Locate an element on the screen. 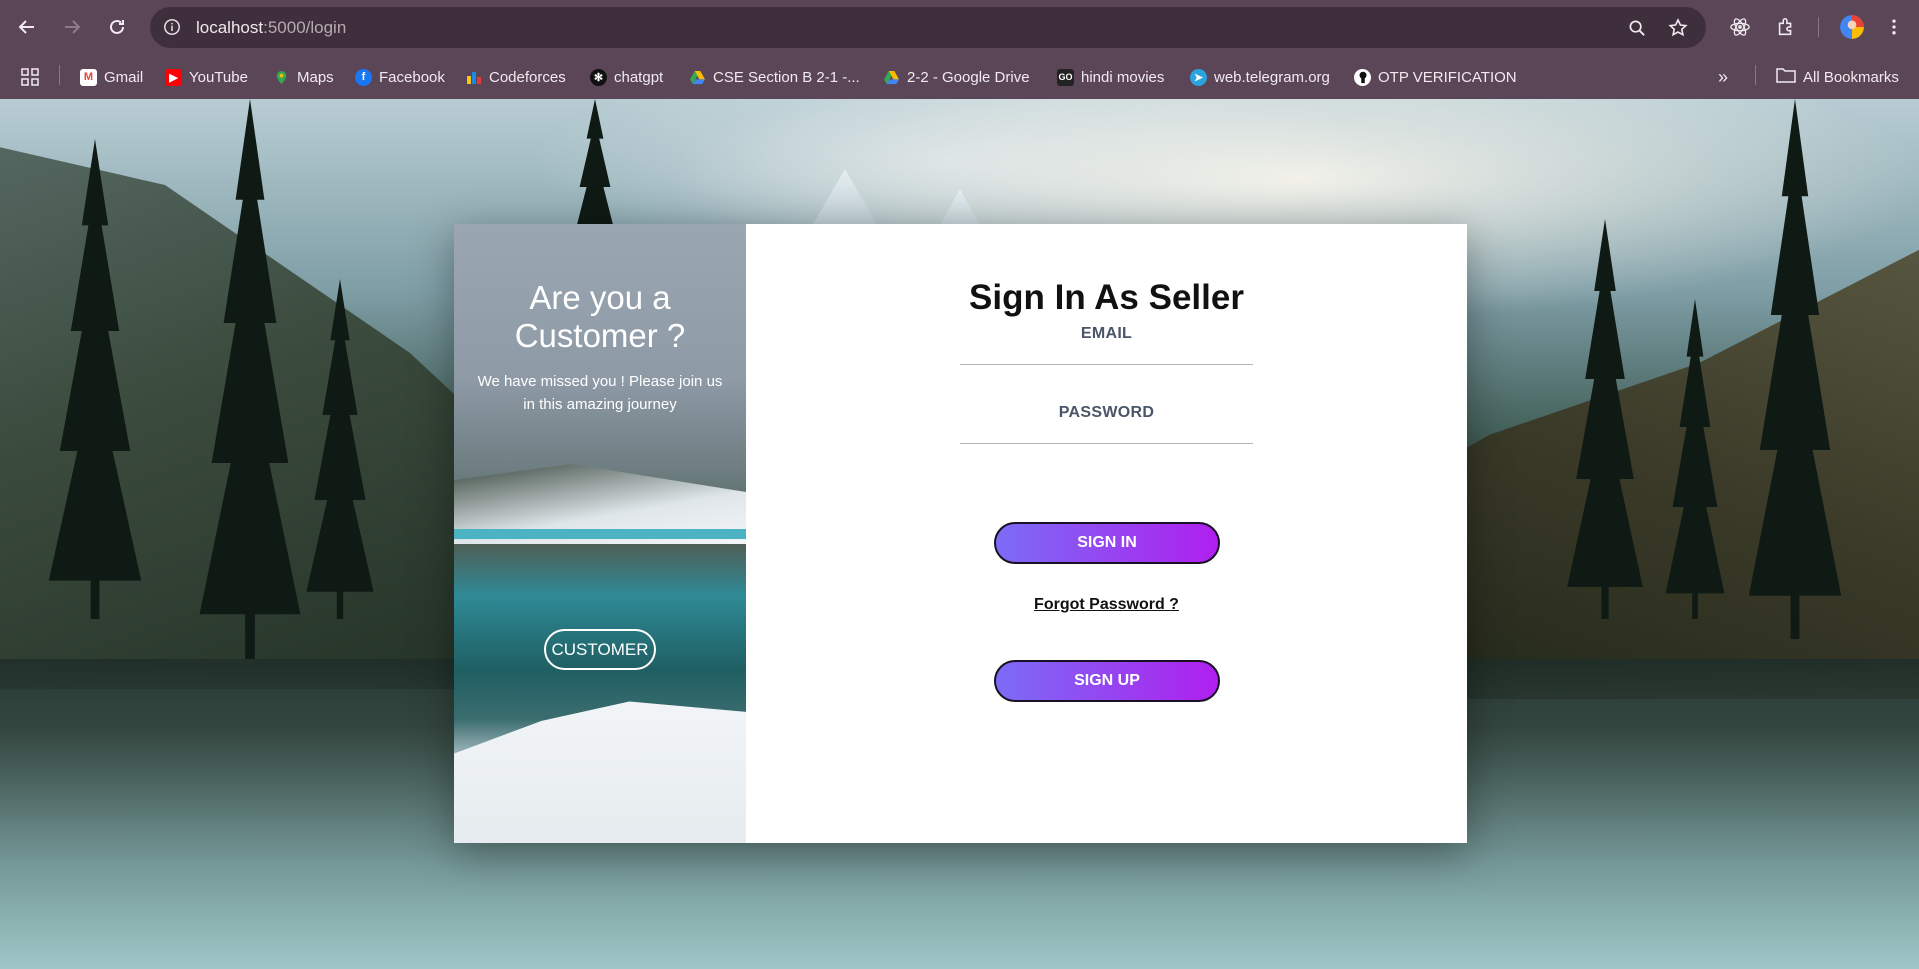 This screenshot has width=1919, height=969. password-label: PASSWORD is located at coordinates (1106, 412).